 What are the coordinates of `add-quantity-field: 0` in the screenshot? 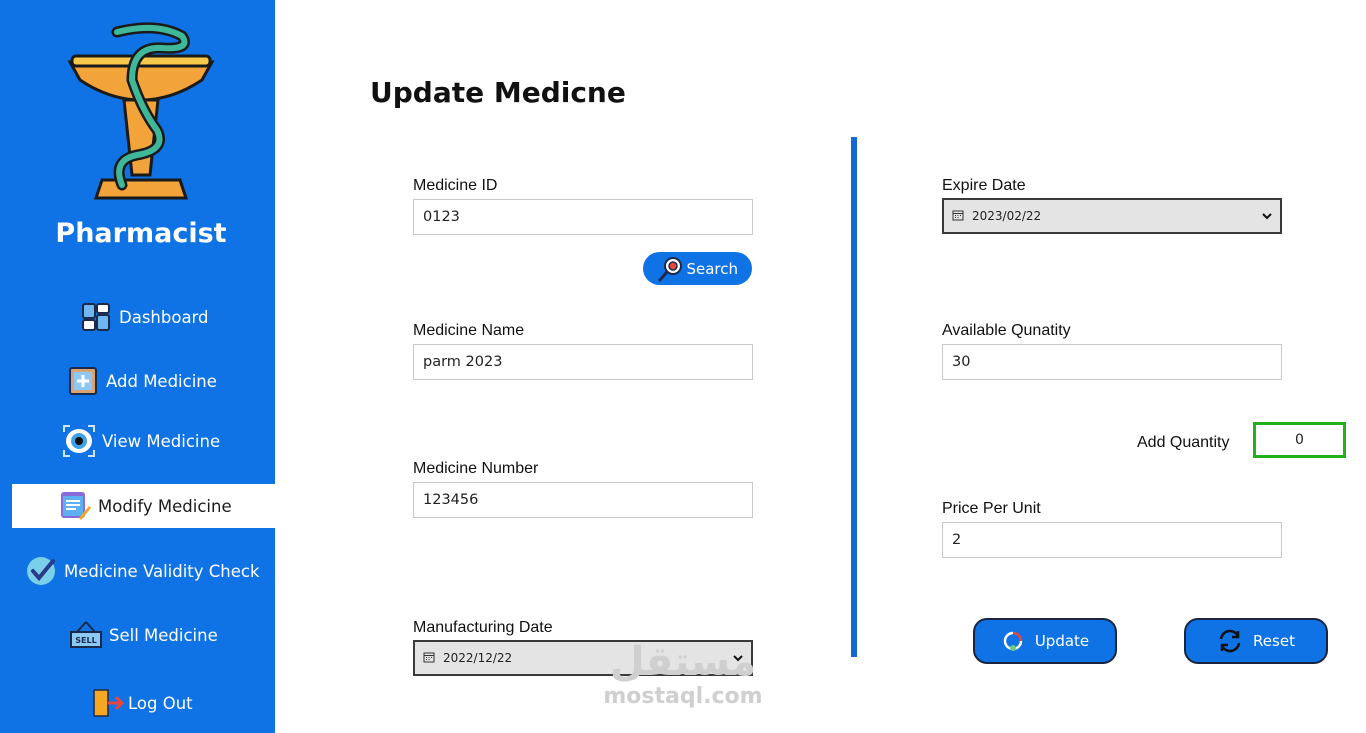 It's located at (1299, 440).